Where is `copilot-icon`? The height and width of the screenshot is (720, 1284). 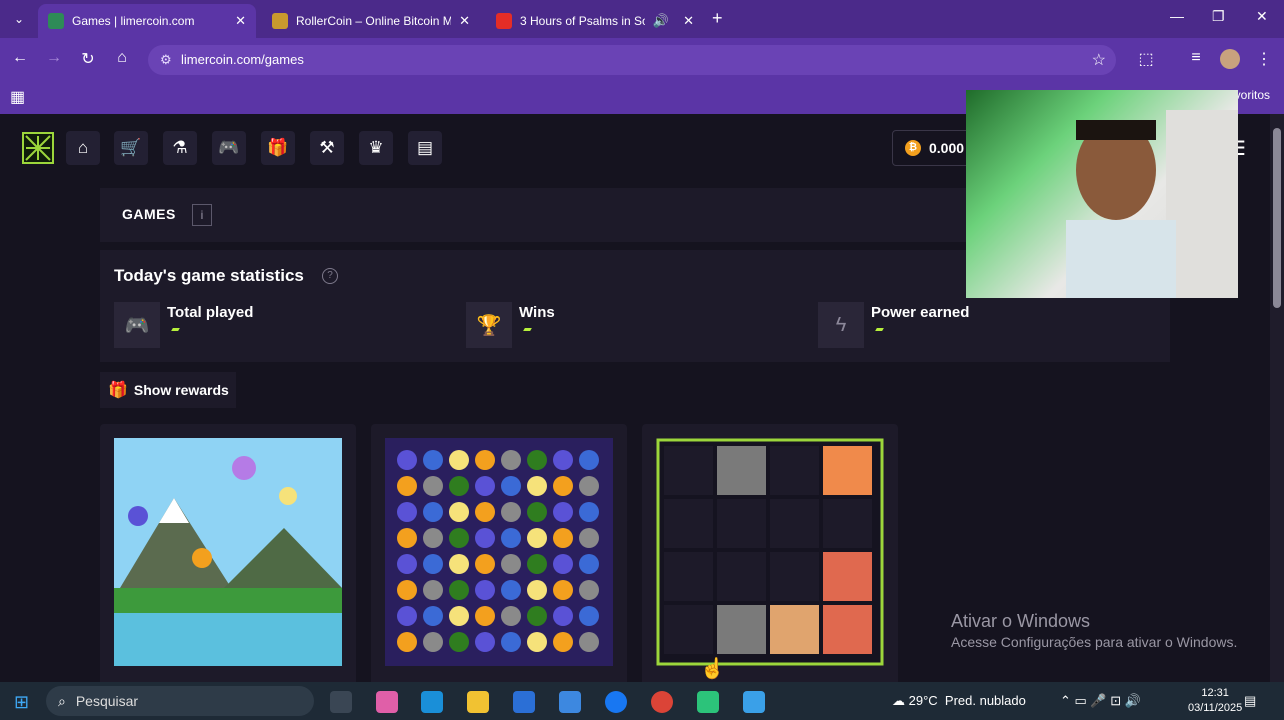
copilot-icon is located at coordinates (387, 702).